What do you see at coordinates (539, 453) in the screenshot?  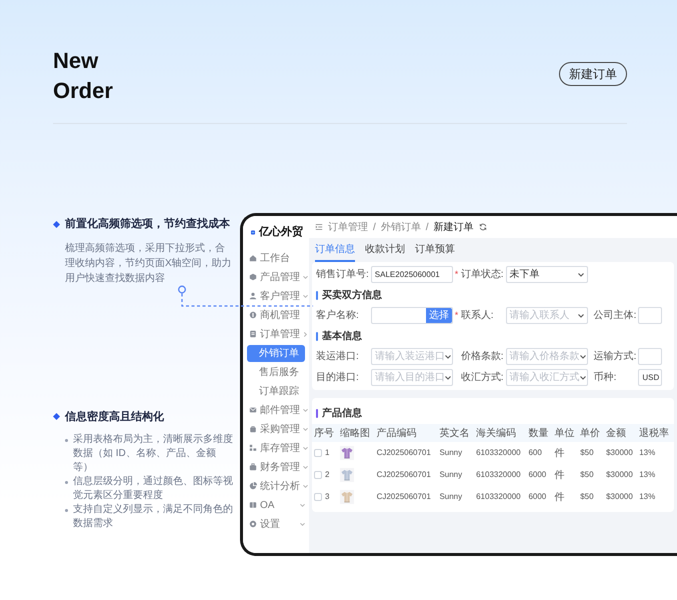 I see `table-cell: 600` at bounding box center [539, 453].